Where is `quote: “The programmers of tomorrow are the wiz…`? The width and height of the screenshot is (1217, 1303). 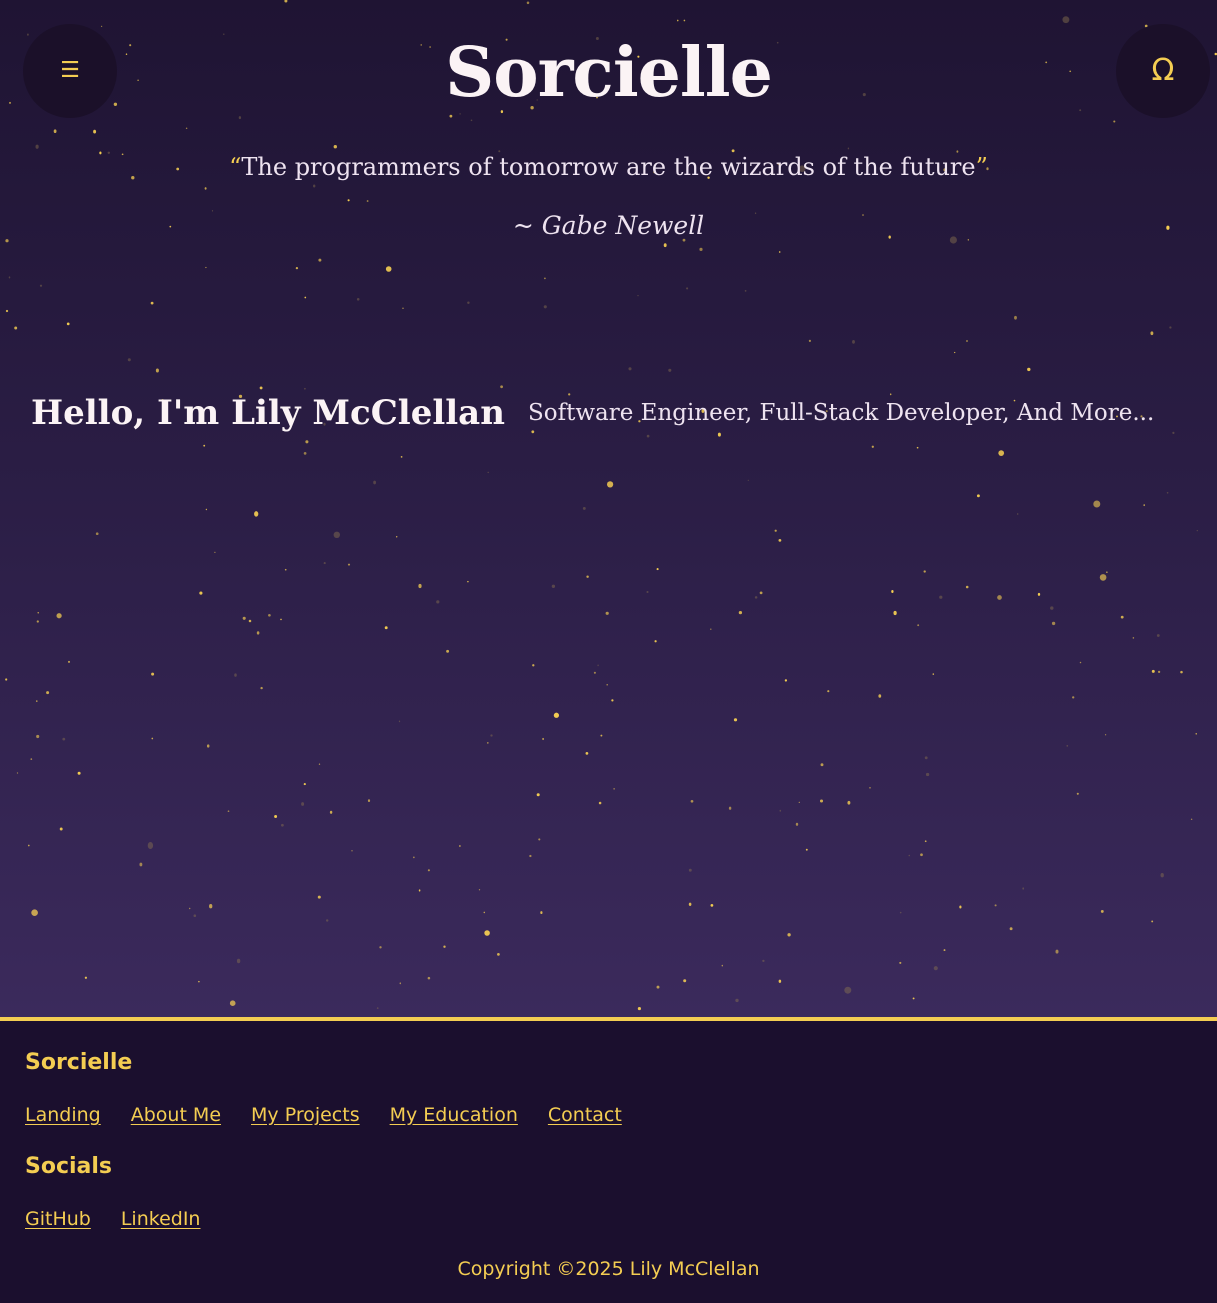 quote: “The programmers of tomorrow are the wiz… is located at coordinates (608, 167).